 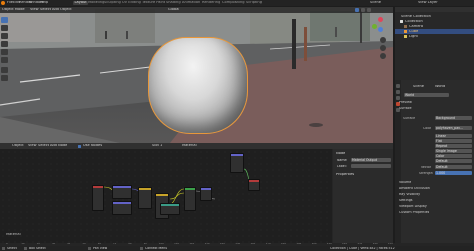 I want to click on math-node, so click(x=170, y=209).